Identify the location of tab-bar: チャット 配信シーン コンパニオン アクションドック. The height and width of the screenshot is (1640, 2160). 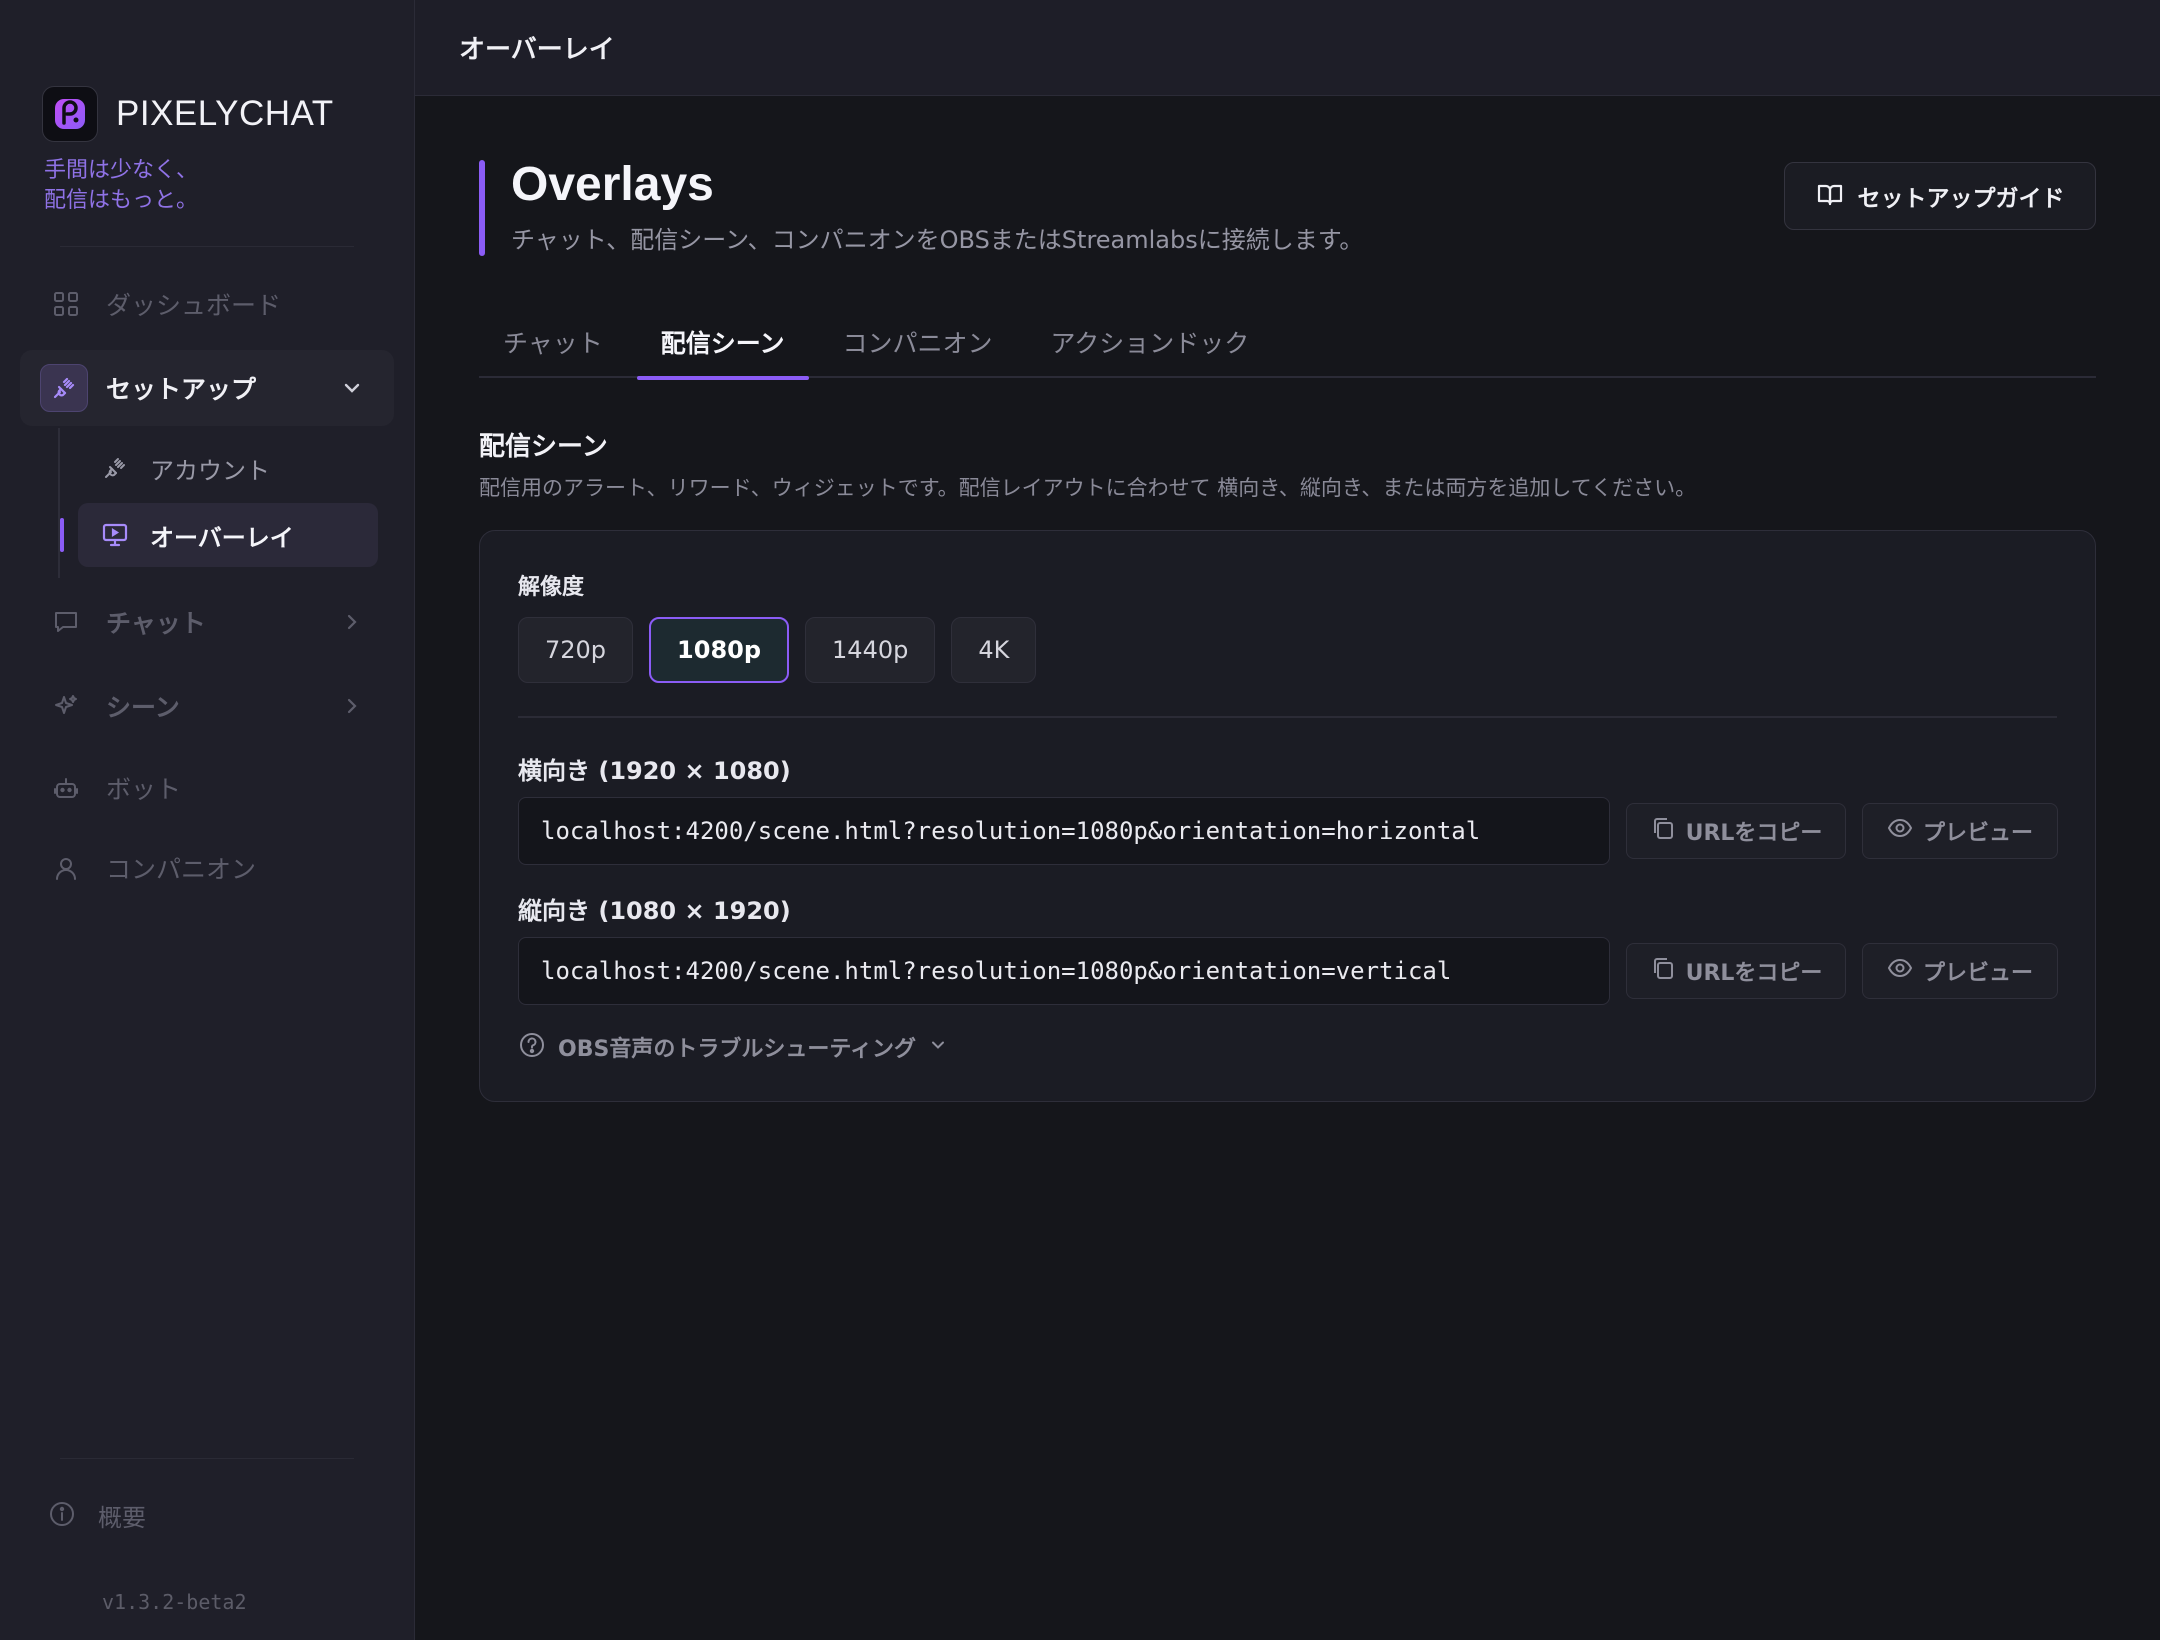
(1287, 343).